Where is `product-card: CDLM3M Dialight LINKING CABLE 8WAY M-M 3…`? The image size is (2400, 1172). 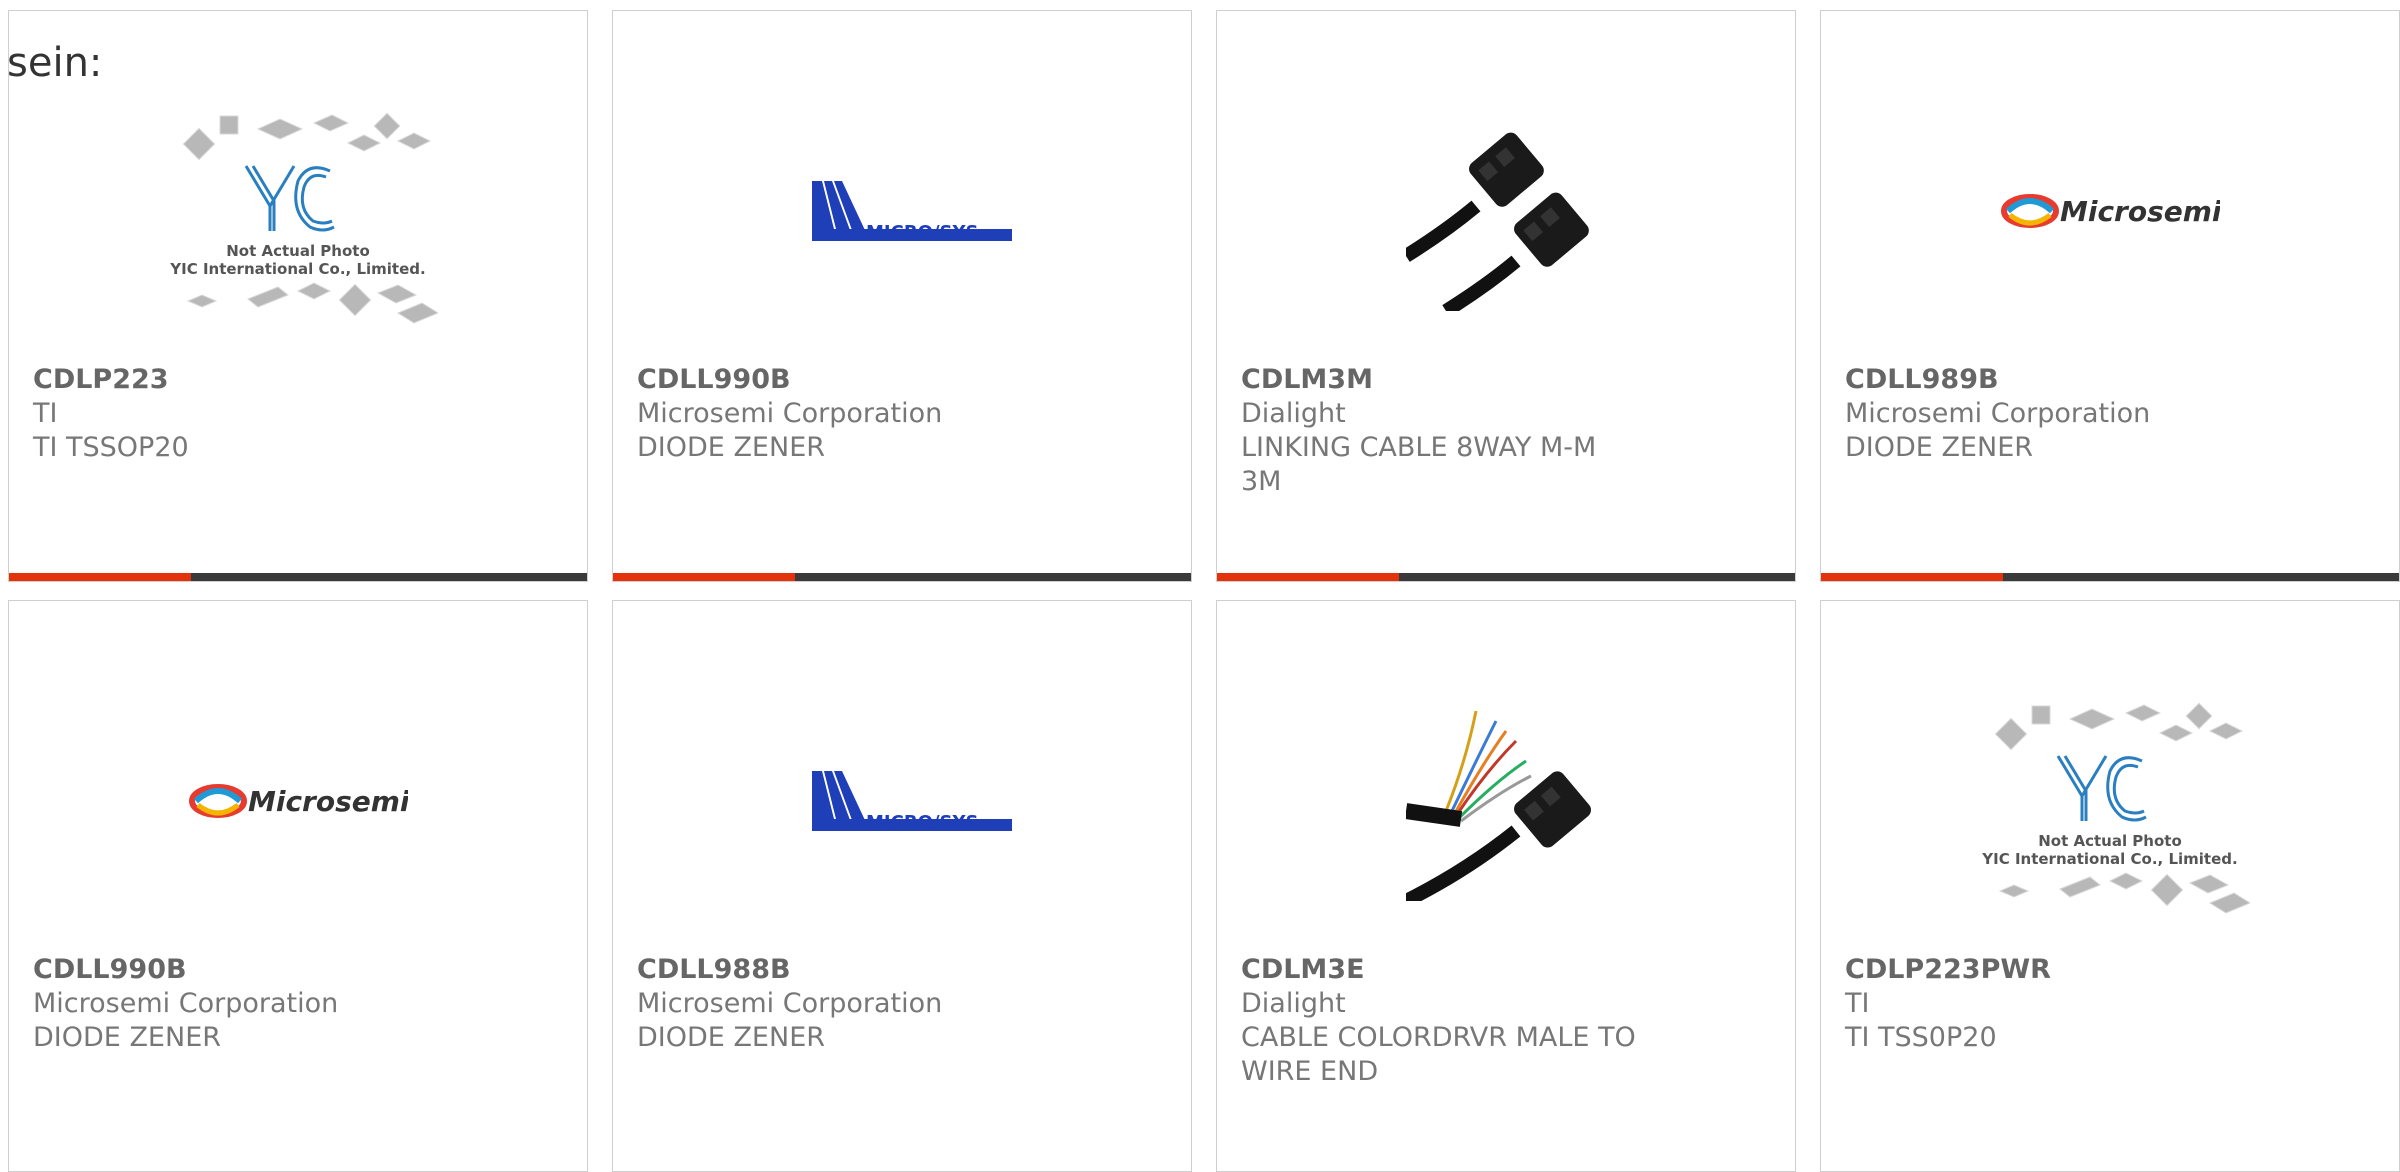
product-card: CDLM3M Dialight LINKING CABLE 8WAY M-M 3… is located at coordinates (1506, 296).